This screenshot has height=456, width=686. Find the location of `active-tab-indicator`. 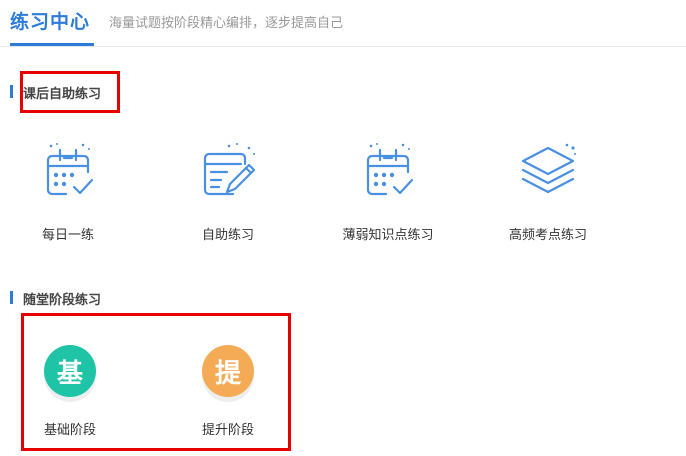

active-tab-indicator is located at coordinates (52, 44).